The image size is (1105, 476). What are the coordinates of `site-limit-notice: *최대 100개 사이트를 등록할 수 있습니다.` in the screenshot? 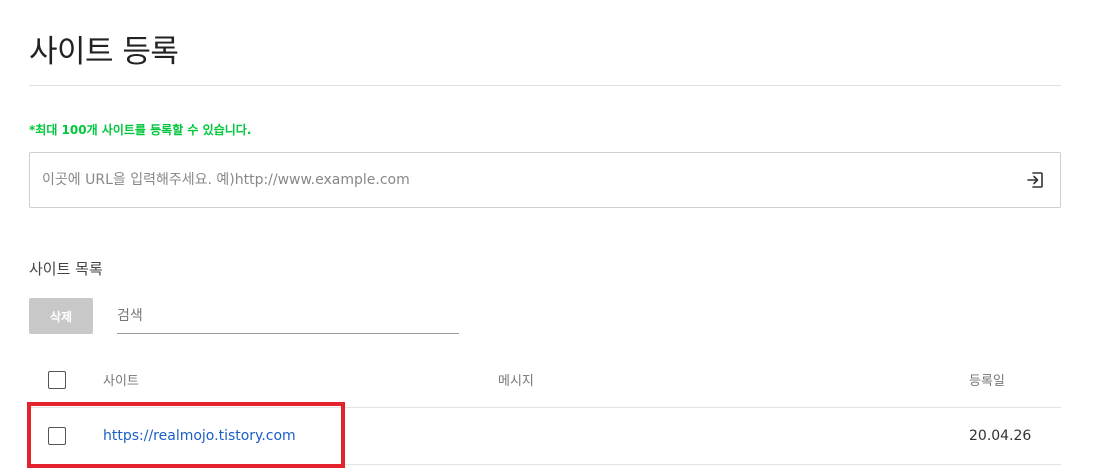 It's located at (140, 130).